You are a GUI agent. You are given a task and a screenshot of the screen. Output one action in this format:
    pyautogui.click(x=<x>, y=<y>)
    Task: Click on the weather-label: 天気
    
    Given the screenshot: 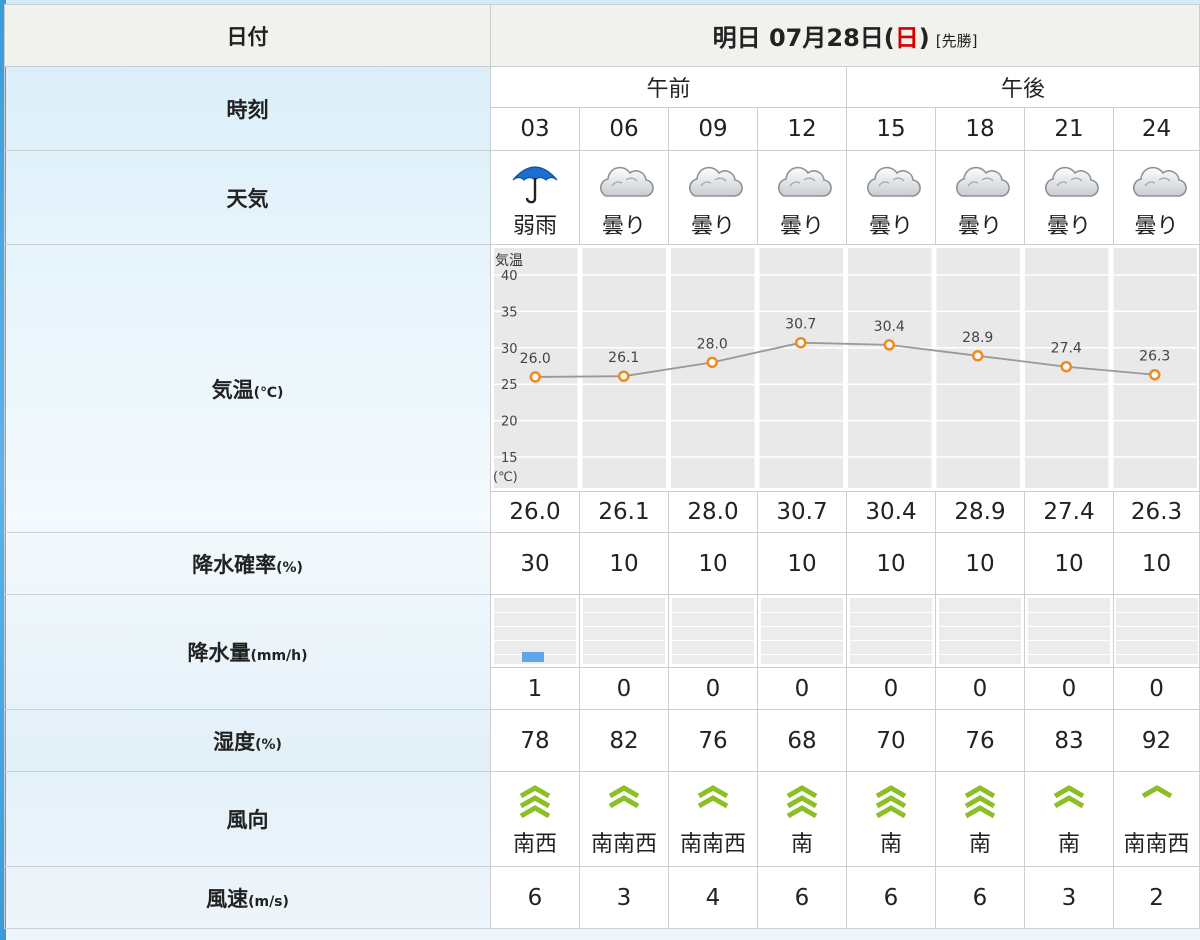 What is the action you would take?
    pyautogui.click(x=247, y=197)
    